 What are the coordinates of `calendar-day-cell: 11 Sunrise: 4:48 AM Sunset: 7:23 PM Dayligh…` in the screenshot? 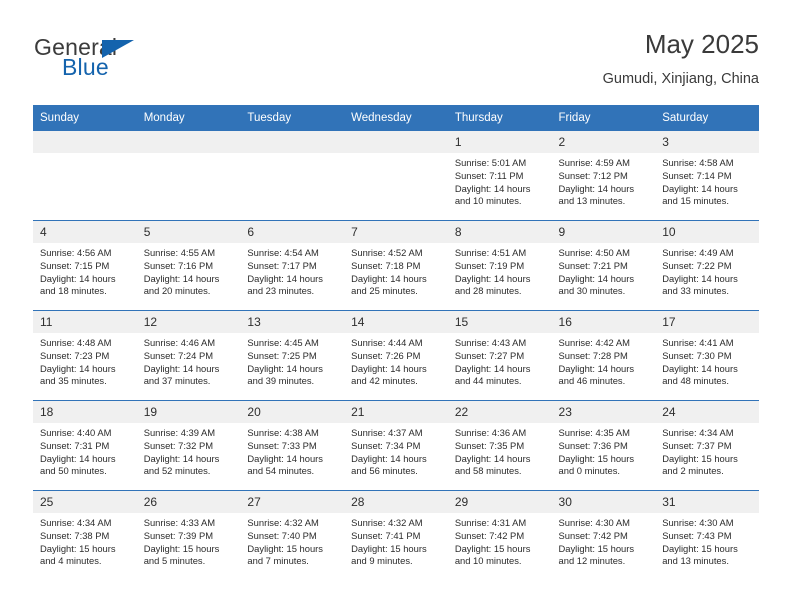 It's located at (85, 355).